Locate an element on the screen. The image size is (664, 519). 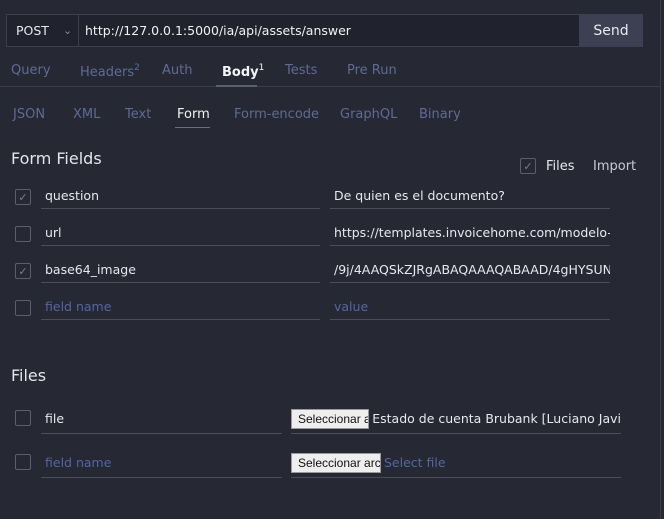
body-type-json: JSON is located at coordinates (29, 114).